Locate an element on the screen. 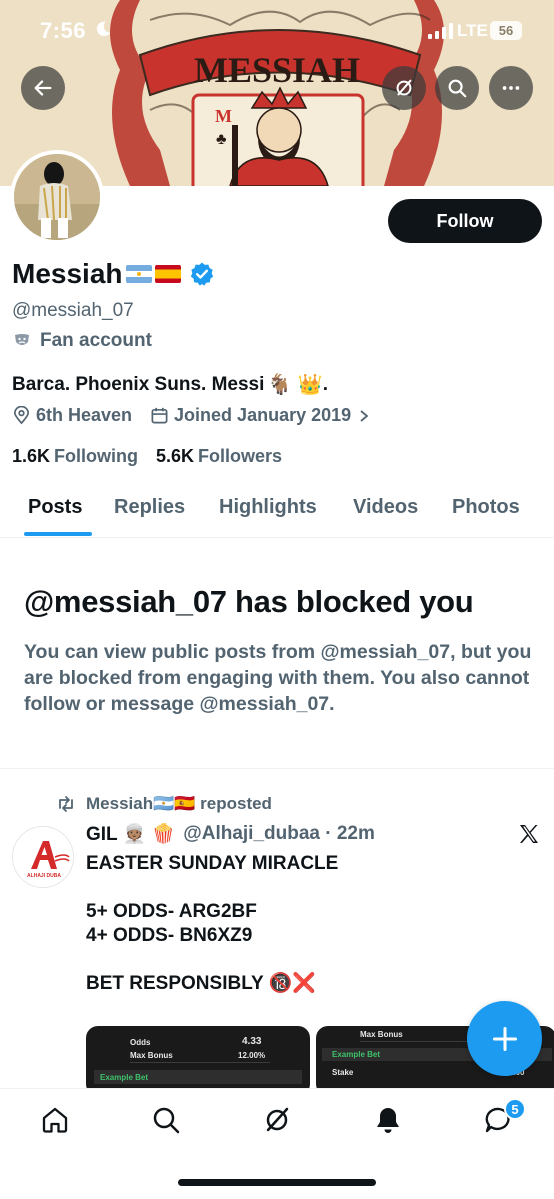 The height and width of the screenshot is (1199, 554). tab-highlights: Highlights is located at coordinates (268, 507).